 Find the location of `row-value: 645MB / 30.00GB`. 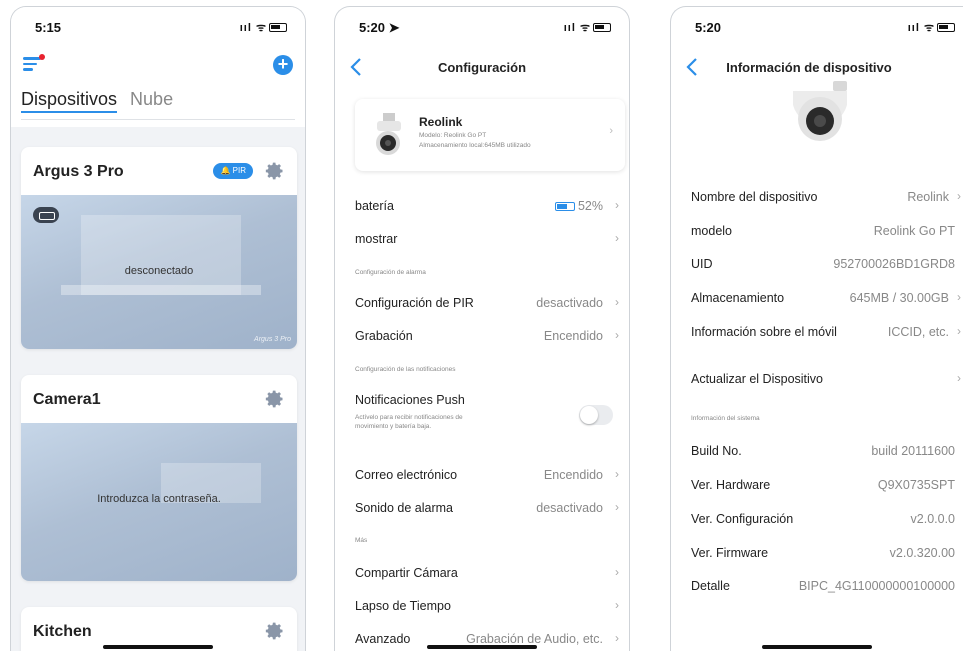

row-value: 645MB / 30.00GB is located at coordinates (899, 298).